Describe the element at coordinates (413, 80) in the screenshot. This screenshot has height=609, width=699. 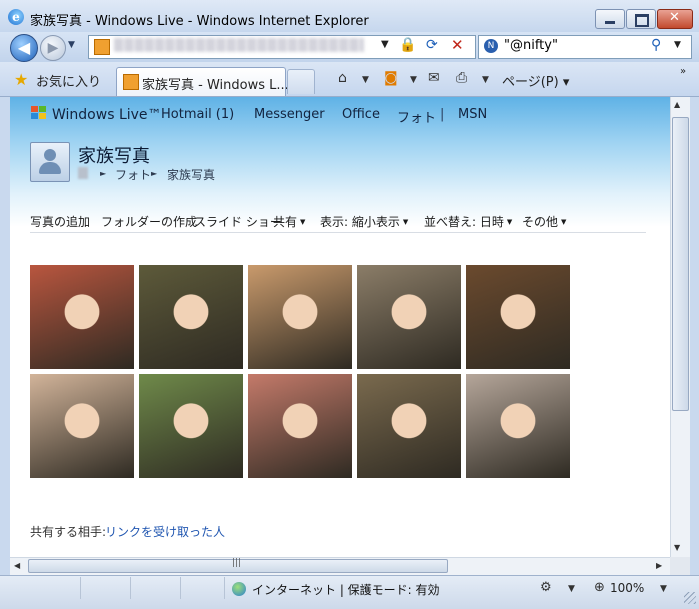
I see `rss-dropdown-icon: ▼` at that location.